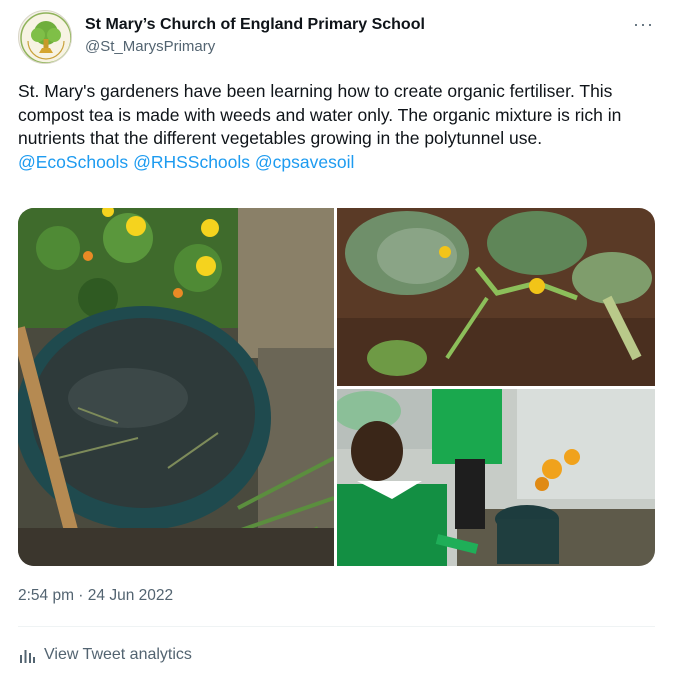  I want to click on children-polytunnel-image, so click(496, 477).